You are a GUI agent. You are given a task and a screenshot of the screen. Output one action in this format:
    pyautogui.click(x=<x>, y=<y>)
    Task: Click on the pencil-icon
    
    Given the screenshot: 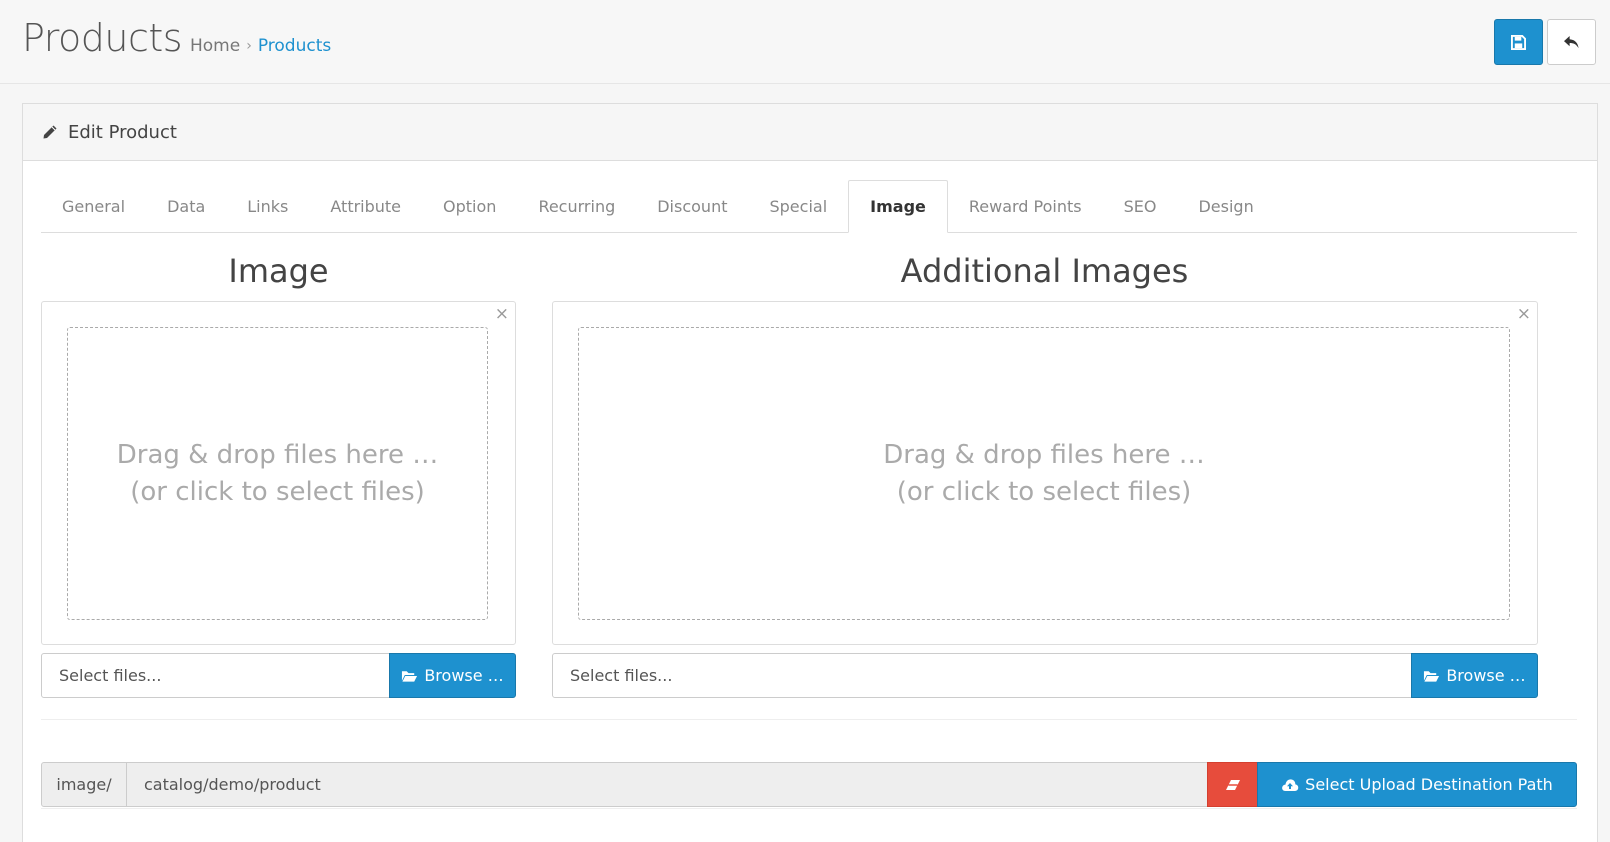 What is the action you would take?
    pyautogui.click(x=50, y=132)
    